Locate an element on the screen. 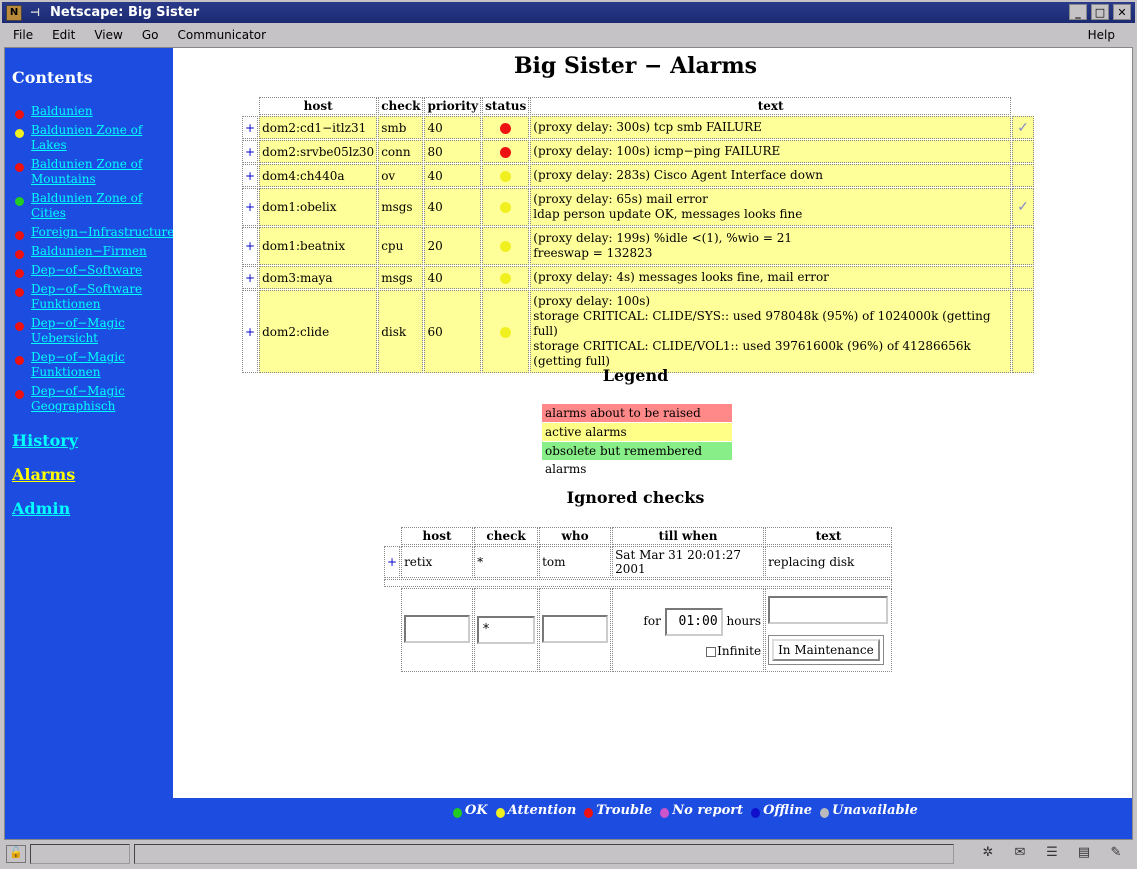  menu-edit: Edit is located at coordinates (63, 35).